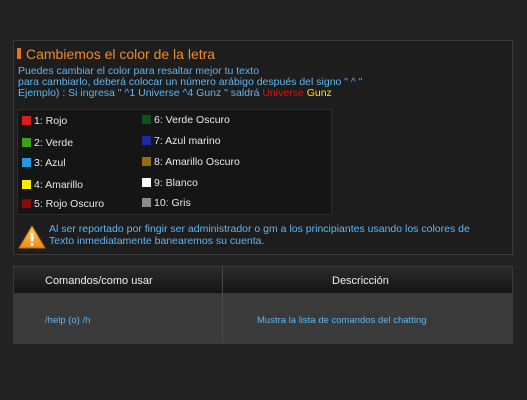 This screenshot has height=400, width=527. What do you see at coordinates (32, 237) in the screenshot?
I see `warning-triangle-icon` at bounding box center [32, 237].